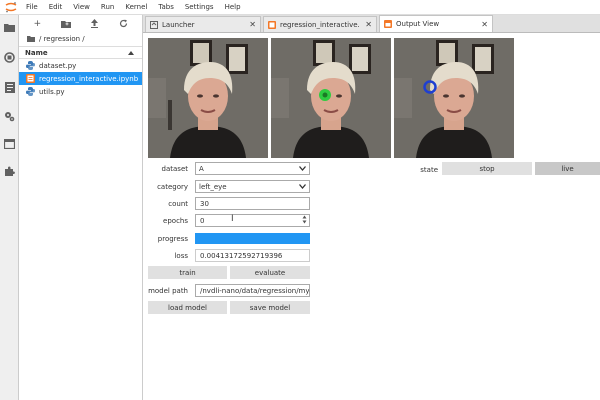 The width and height of the screenshot is (600, 400). Describe the element at coordinates (232, 219) in the screenshot. I see `text-cursor-icon: I` at that location.